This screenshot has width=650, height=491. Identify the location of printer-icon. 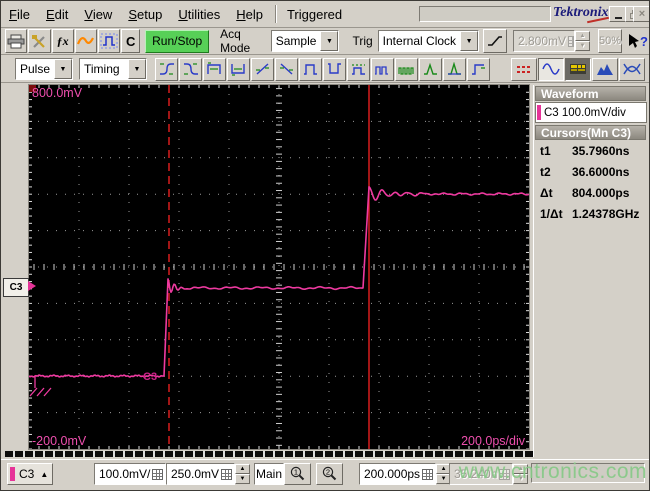
(16, 41).